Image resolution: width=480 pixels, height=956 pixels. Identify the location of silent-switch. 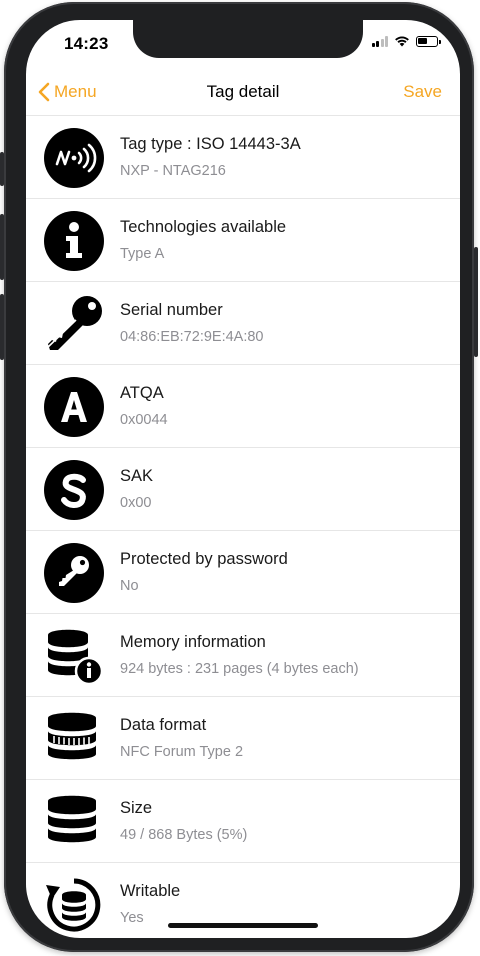
(2, 169).